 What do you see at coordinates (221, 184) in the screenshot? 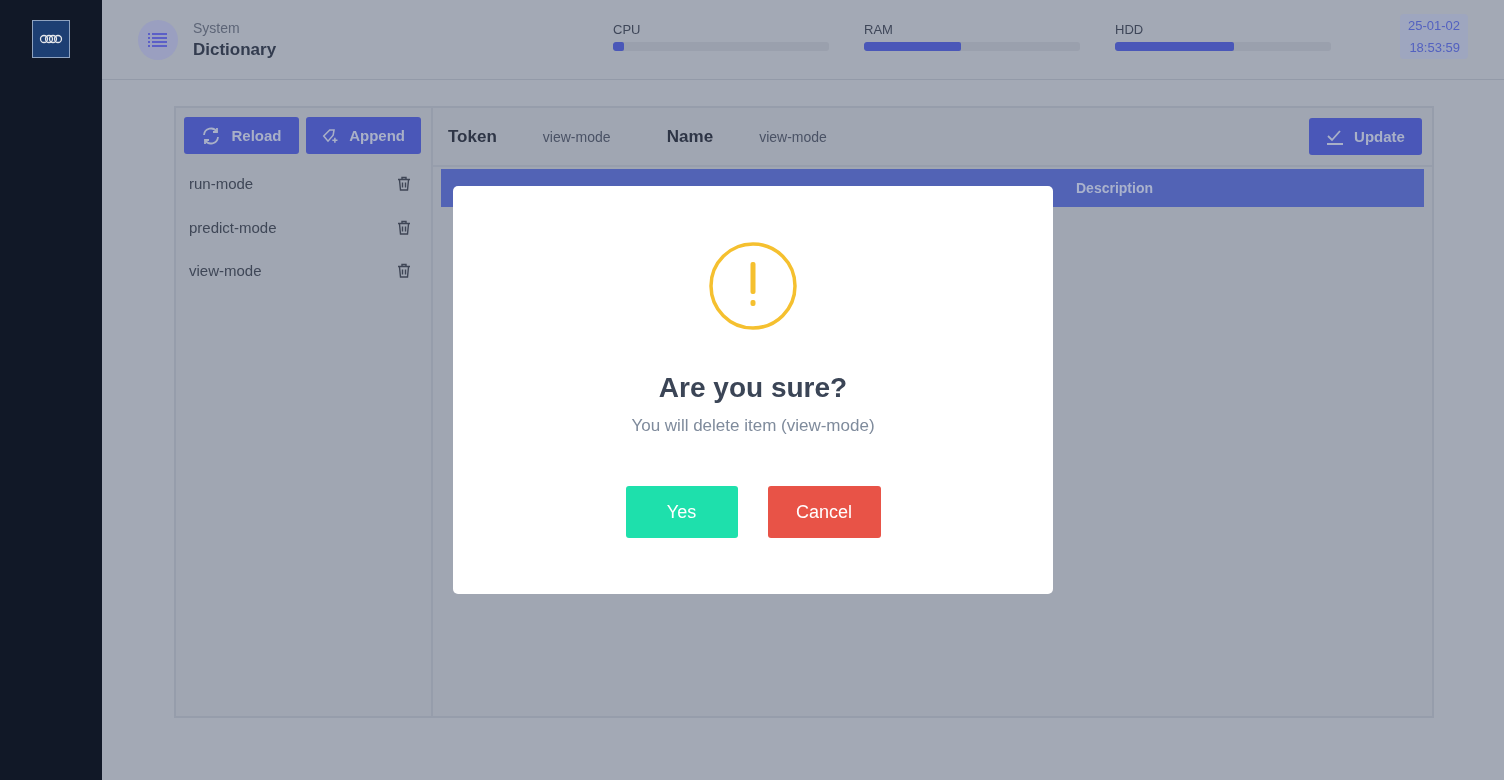
I see `list-item: run-mode` at bounding box center [221, 184].